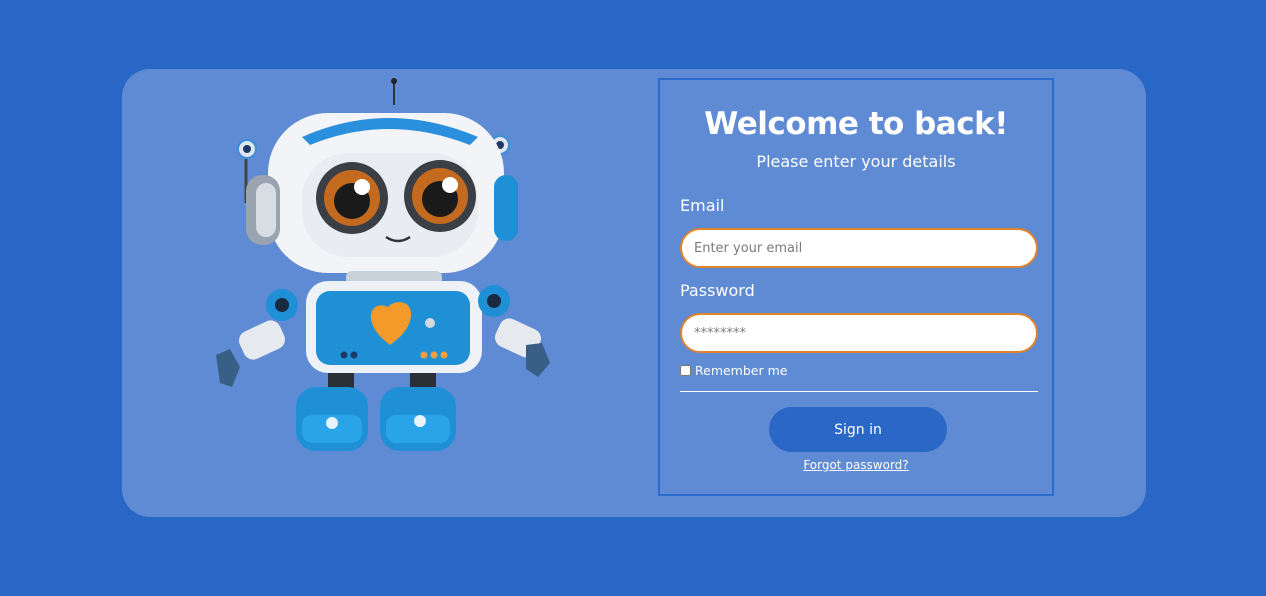  I want to click on page-title: Welcome to back!, so click(856, 124).